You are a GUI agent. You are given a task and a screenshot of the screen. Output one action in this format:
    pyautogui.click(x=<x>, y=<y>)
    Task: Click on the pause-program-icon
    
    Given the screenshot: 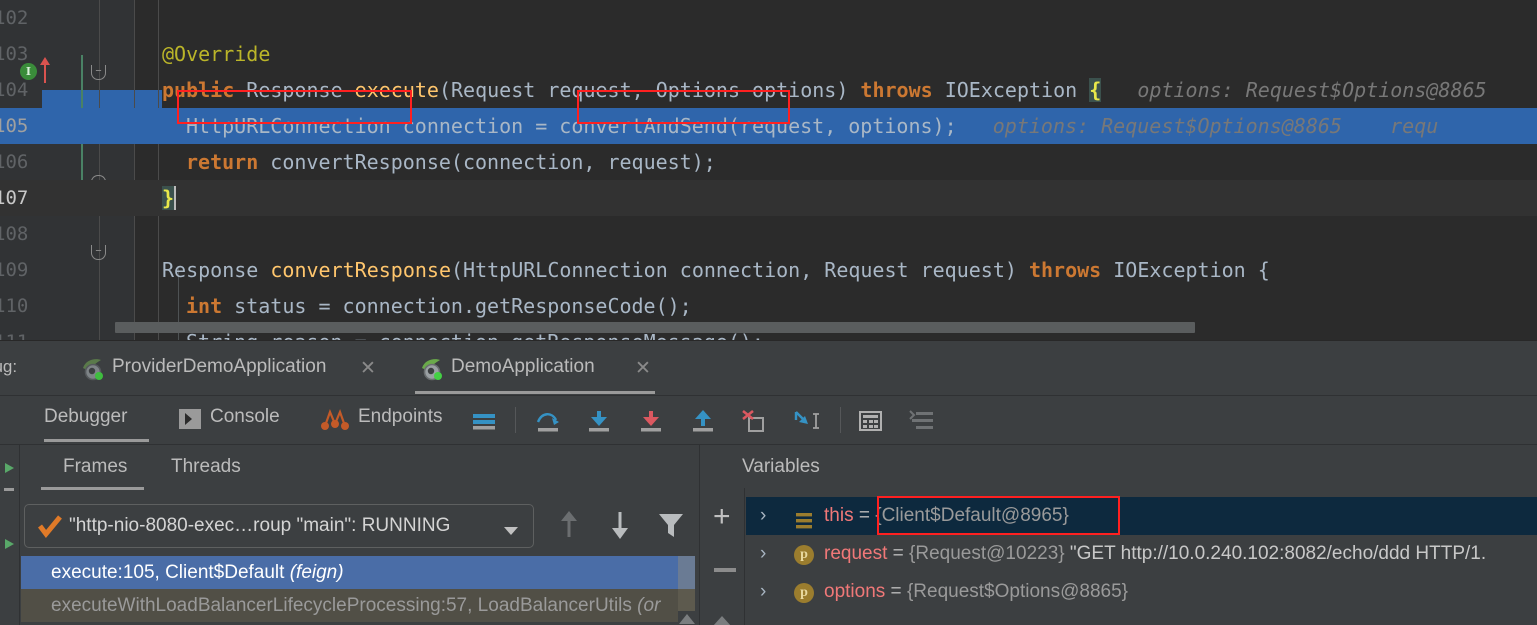 What is the action you would take?
    pyautogui.click(x=9, y=494)
    